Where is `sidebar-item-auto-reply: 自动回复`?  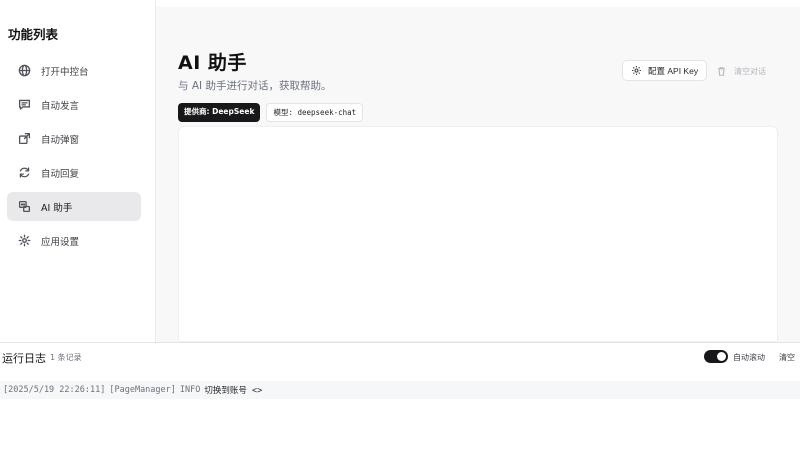 sidebar-item-auto-reply: 自动回复 is located at coordinates (74, 172).